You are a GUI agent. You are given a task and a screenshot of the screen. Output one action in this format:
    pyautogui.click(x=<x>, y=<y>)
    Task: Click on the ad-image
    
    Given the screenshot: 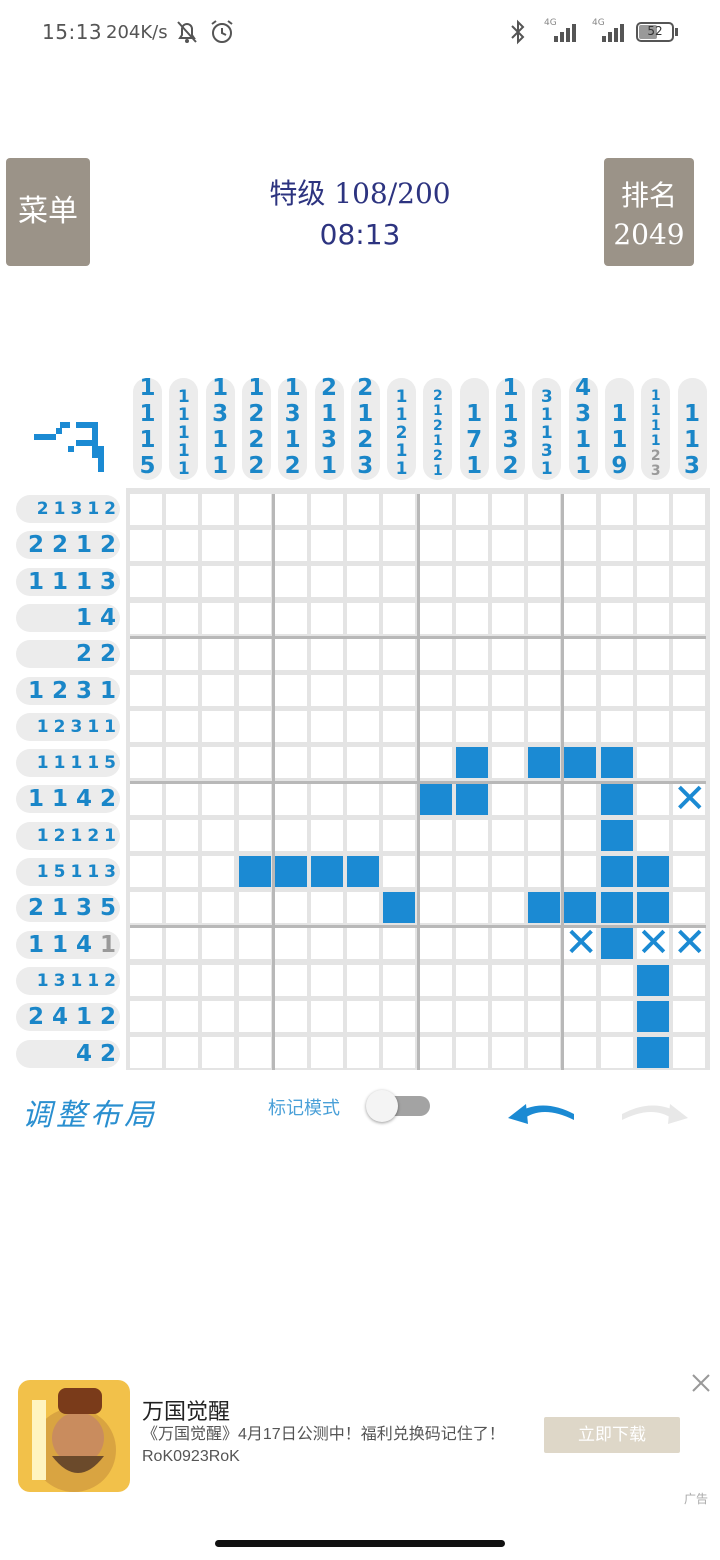 What is the action you would take?
    pyautogui.click(x=74, y=1436)
    